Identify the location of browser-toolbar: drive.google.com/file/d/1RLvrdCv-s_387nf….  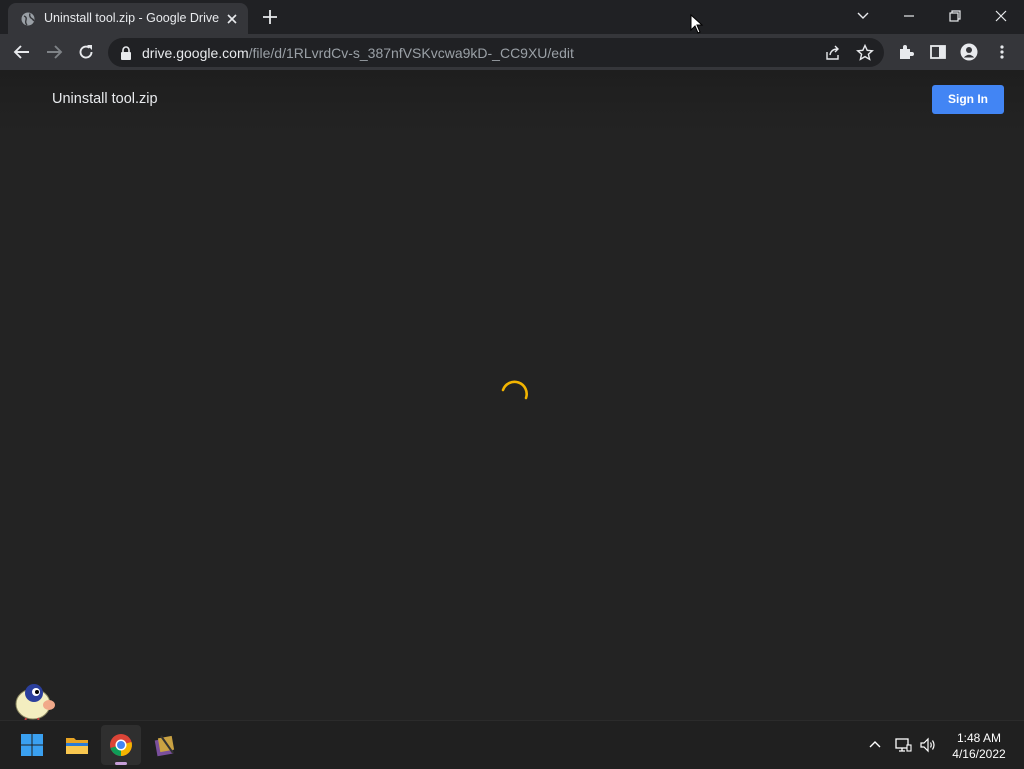
(512, 52).